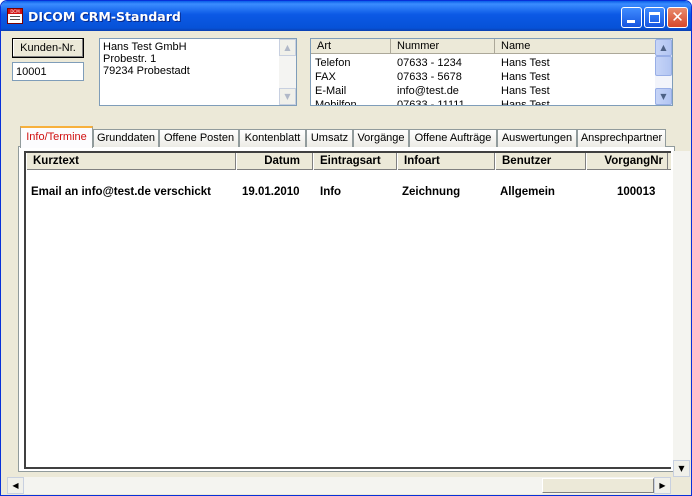  Describe the element at coordinates (346, 16) in the screenshot. I see `title-bar: DCM DICOM CRM-Standard ✕` at that location.